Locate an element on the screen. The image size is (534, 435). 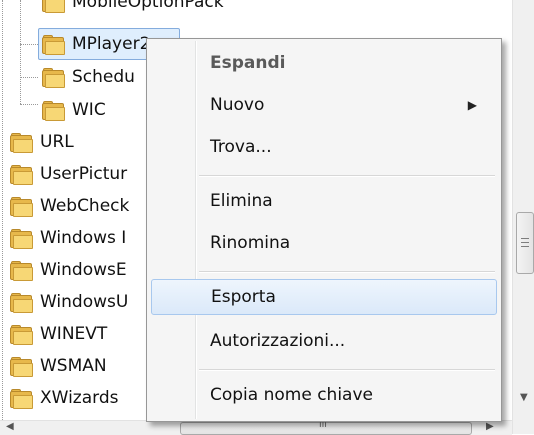
vertical-scroll-thumb is located at coordinates (525, 243).